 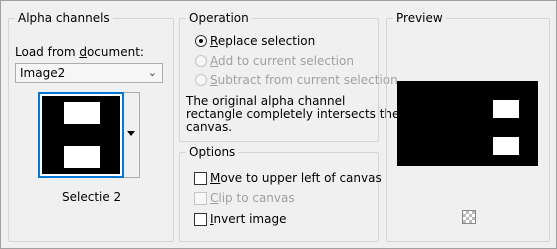 I want to click on alpha-channels-title: Alpha channels, so click(x=64, y=18).